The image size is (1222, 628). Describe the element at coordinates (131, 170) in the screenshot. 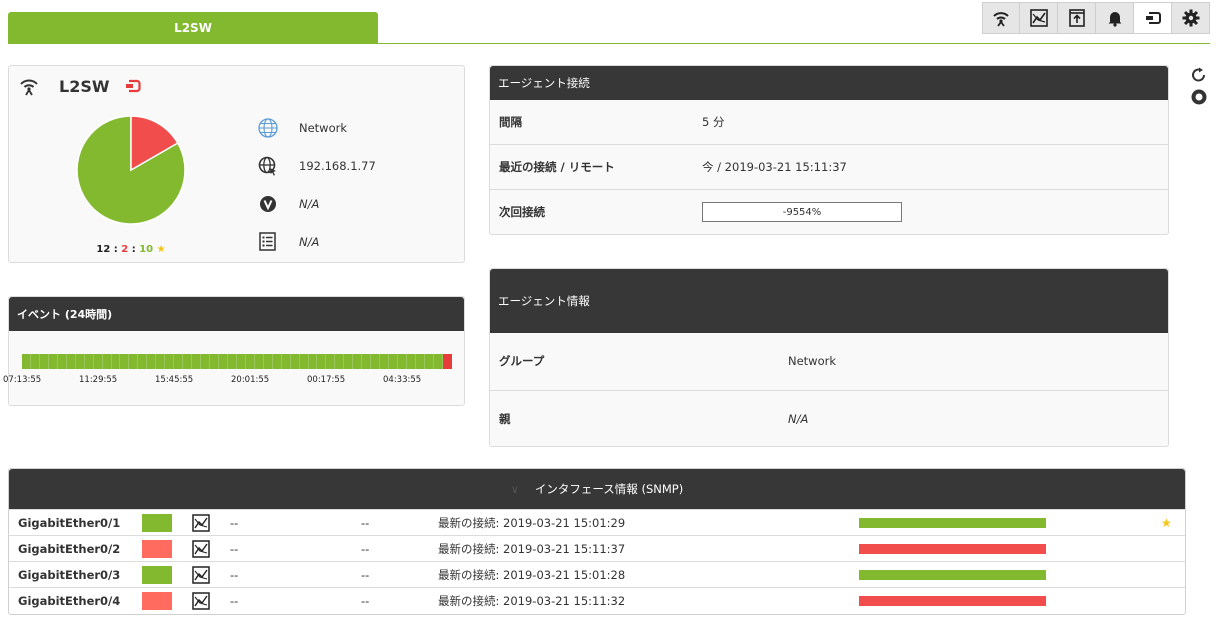

I see `module-status-pie` at that location.